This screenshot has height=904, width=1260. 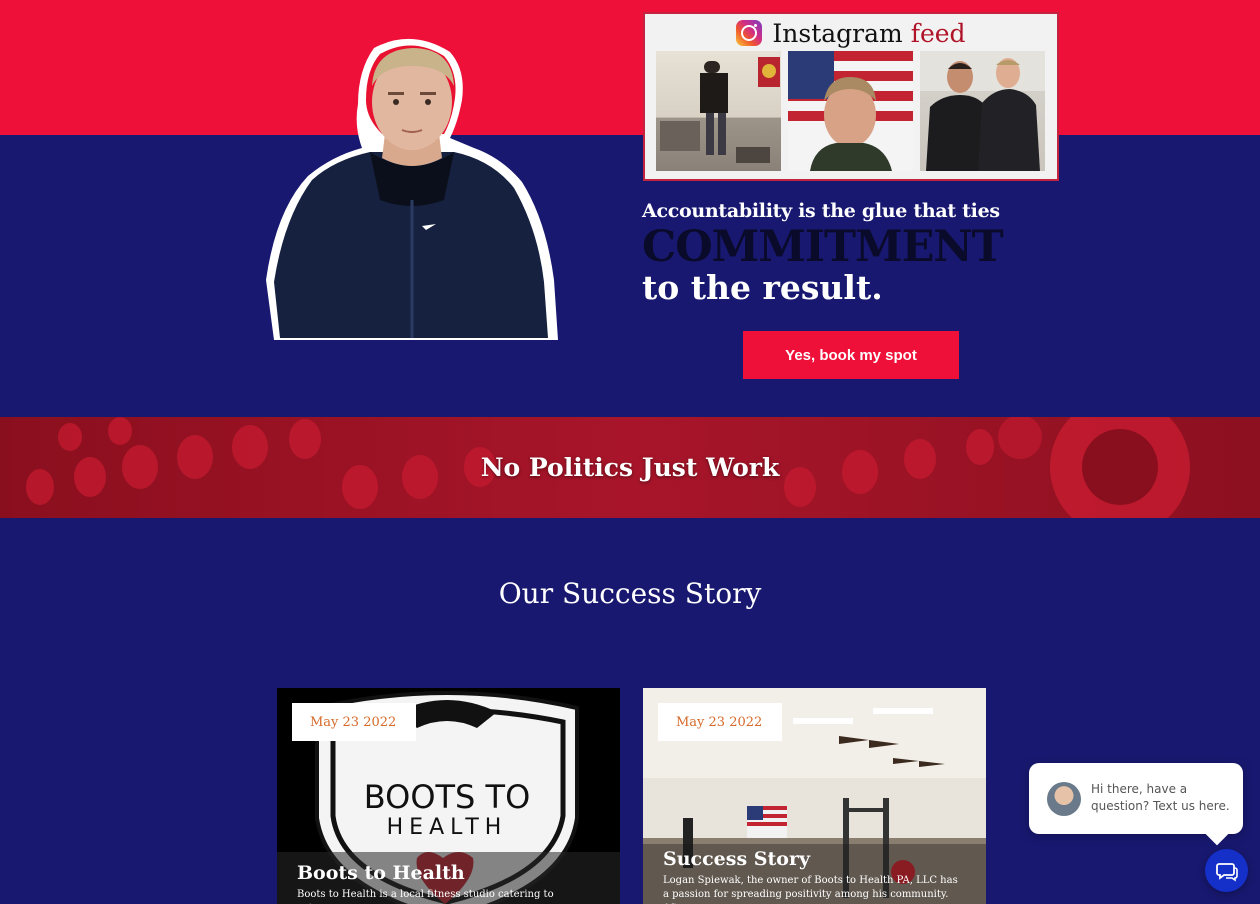 What do you see at coordinates (1160, 797) in the screenshot?
I see `chat-prompt-text: Hi there, have a question? Text us here.` at bounding box center [1160, 797].